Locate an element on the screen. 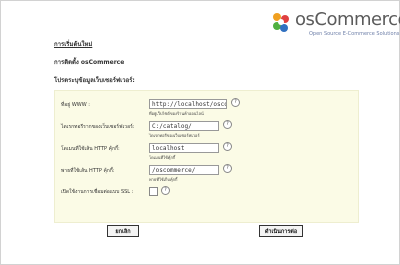  www-address-label: ที่อยู่ WWW : is located at coordinates (75, 105).